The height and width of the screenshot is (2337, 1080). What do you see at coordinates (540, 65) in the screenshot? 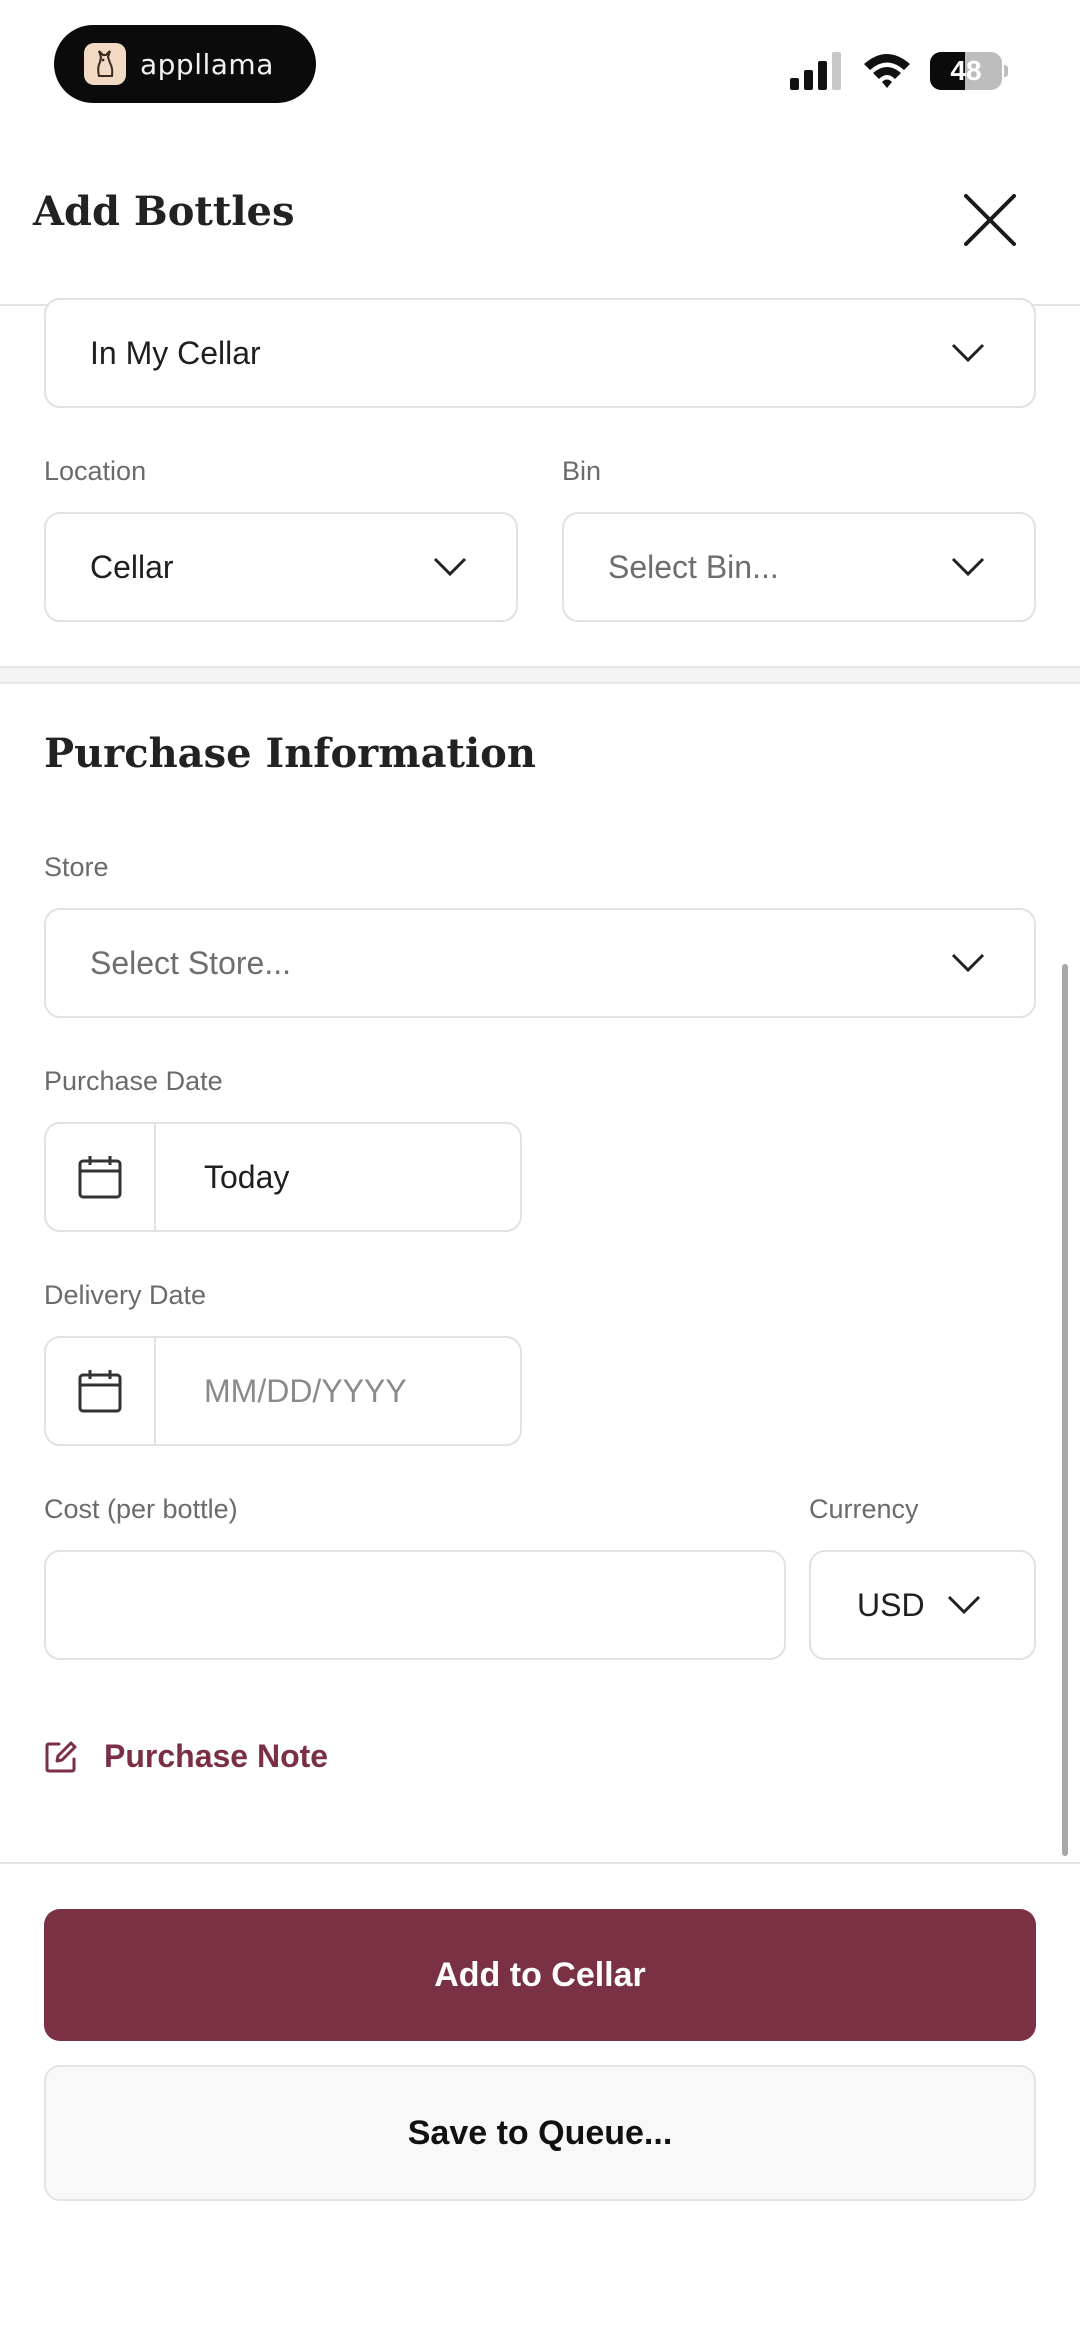
I see `status-bar: appllama 48` at bounding box center [540, 65].